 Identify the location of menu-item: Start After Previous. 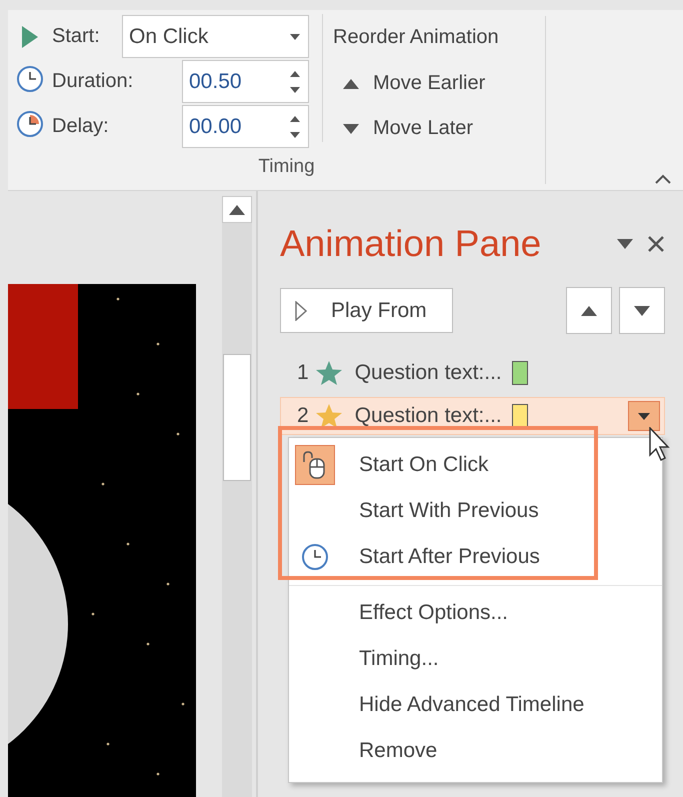
(475, 557).